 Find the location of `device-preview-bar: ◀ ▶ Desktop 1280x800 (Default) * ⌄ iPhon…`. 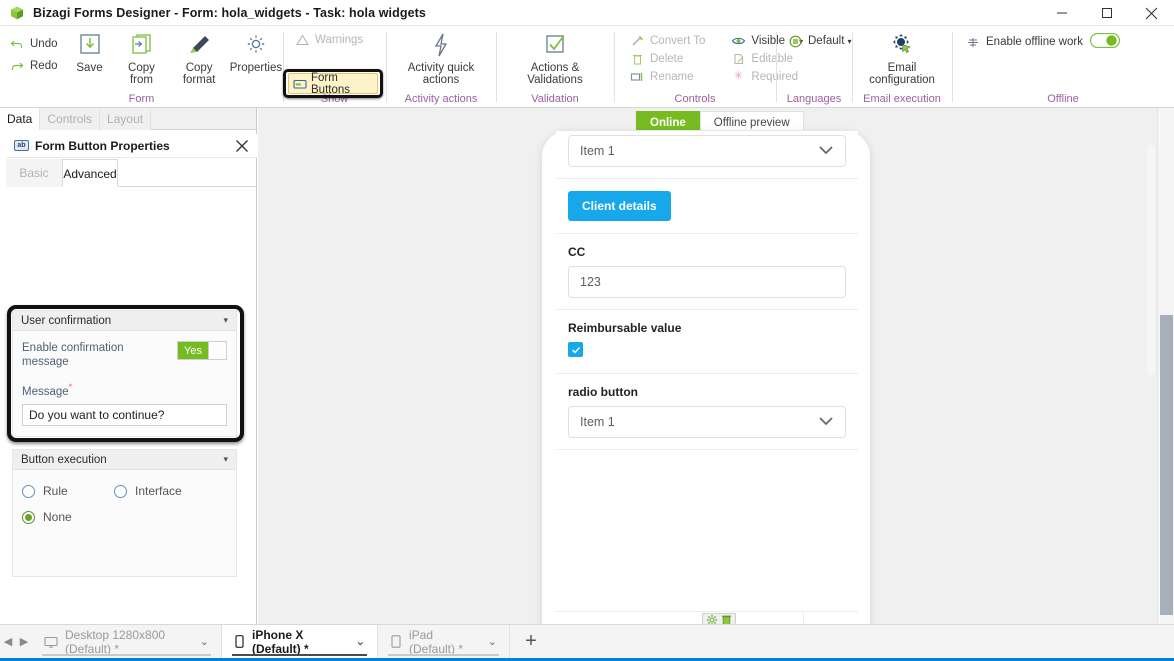

device-preview-bar: ◀ ▶ Desktop 1280x800 (Default) * ⌄ iPhon… is located at coordinates (587, 641).